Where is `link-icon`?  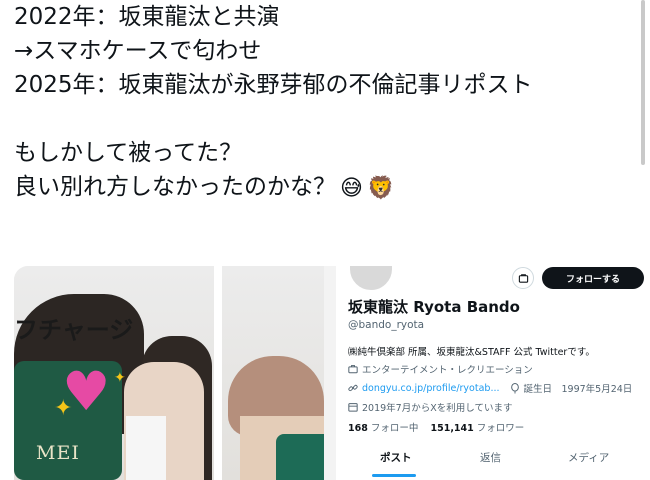
link-icon is located at coordinates (353, 388).